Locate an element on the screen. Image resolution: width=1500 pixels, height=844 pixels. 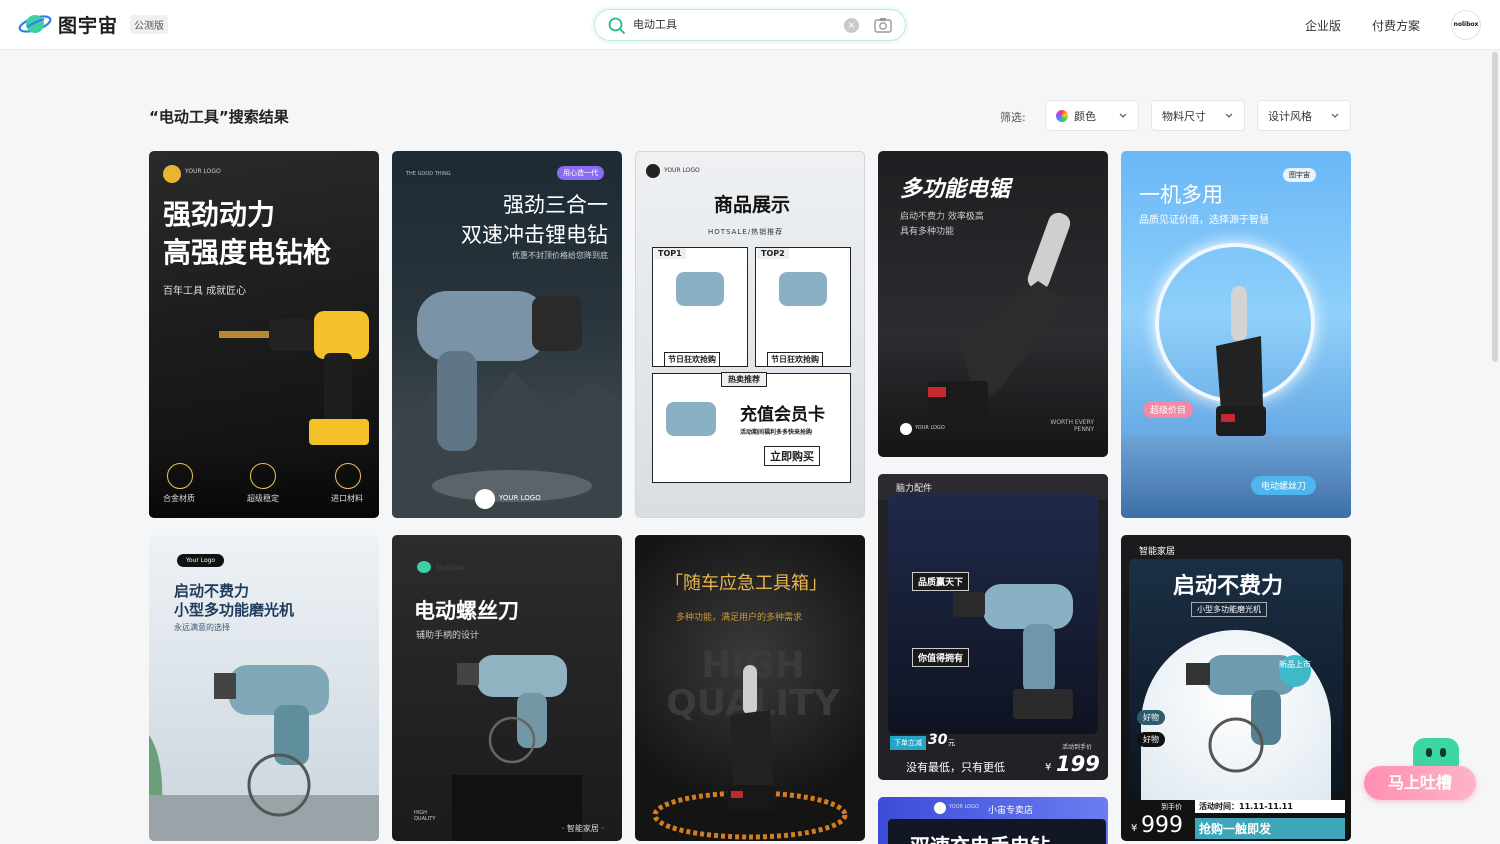
card-subtitle: 优惠不封顶价格给您降到底 is located at coordinates (560, 255).